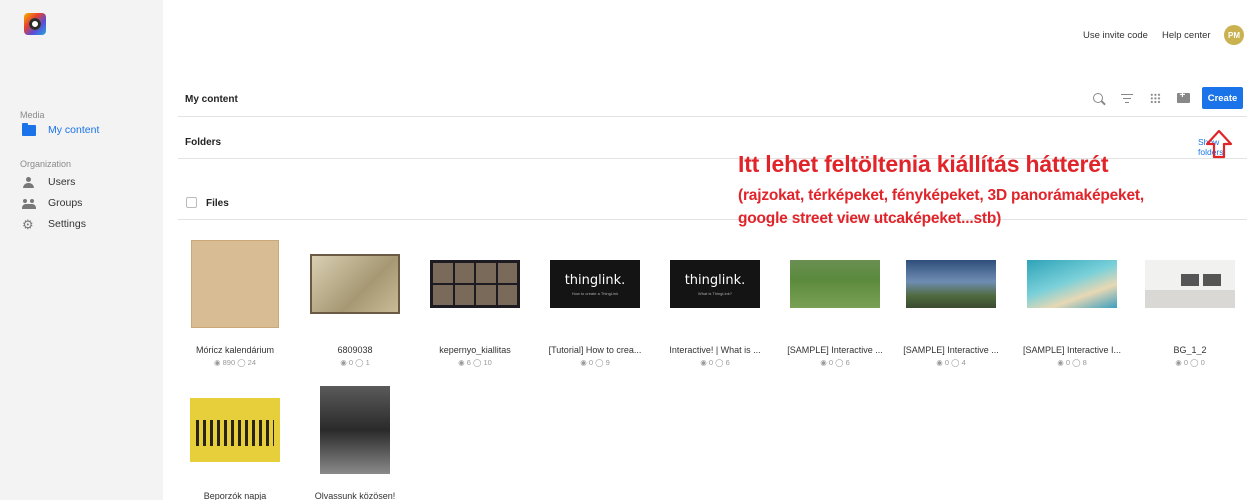 Image resolution: width=1247 pixels, height=500 pixels. I want to click on file-card: BG_1_2 ◉ 0 ◯ 0, so click(1190, 303).